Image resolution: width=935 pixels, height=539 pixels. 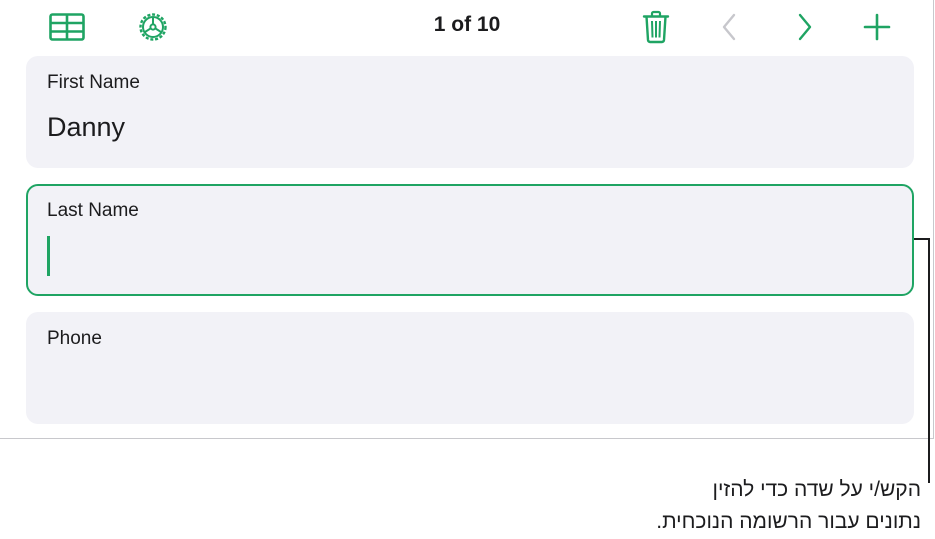 I want to click on text-cursor, so click(x=48, y=256).